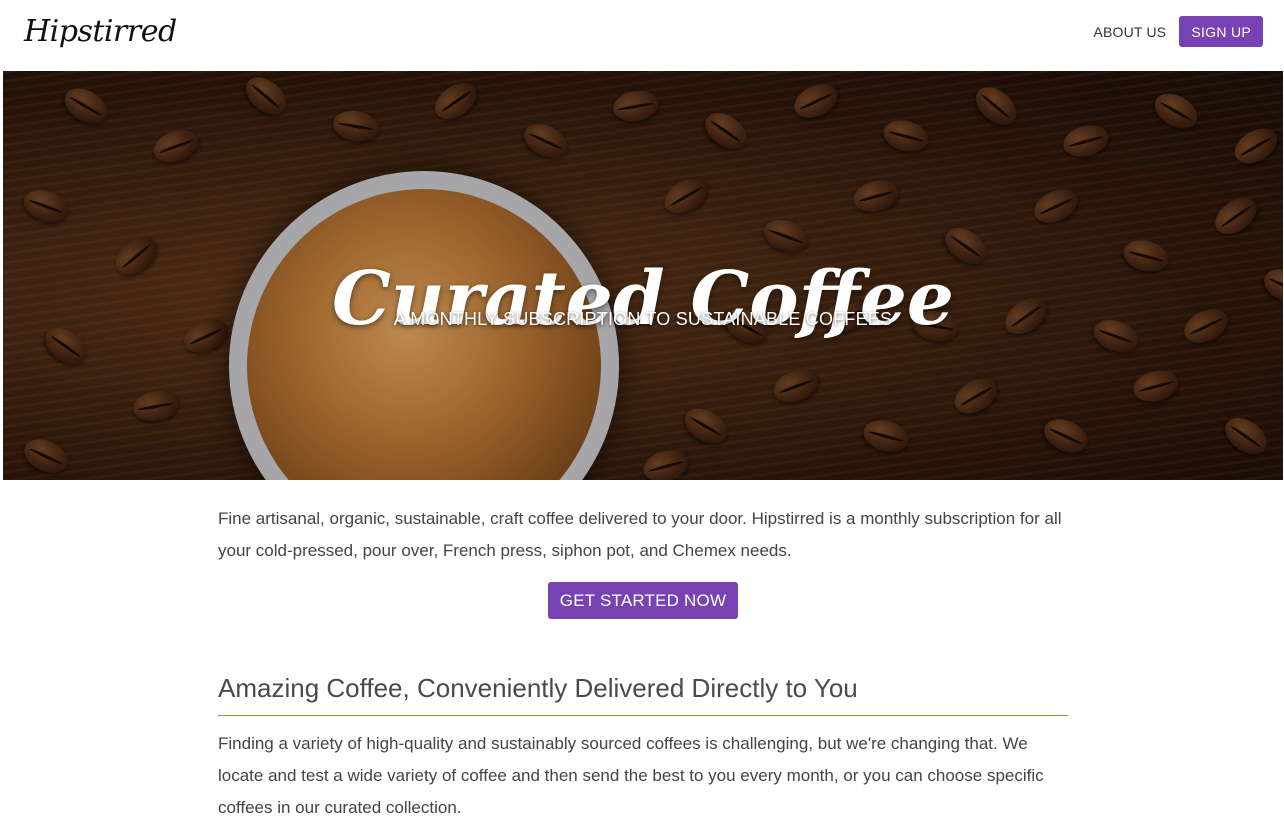 The width and height of the screenshot is (1284, 837). I want to click on main-nav: ABOUT US SIGN UP, so click(1178, 31).